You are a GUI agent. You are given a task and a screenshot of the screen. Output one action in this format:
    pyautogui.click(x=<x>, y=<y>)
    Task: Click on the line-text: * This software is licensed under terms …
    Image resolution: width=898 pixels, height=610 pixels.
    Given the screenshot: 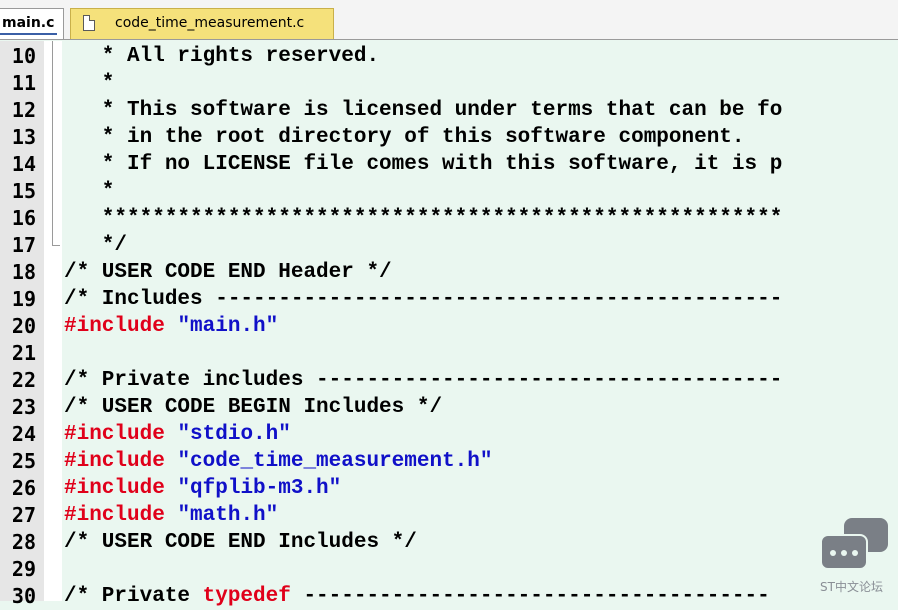 What is the action you would take?
    pyautogui.click(x=423, y=110)
    